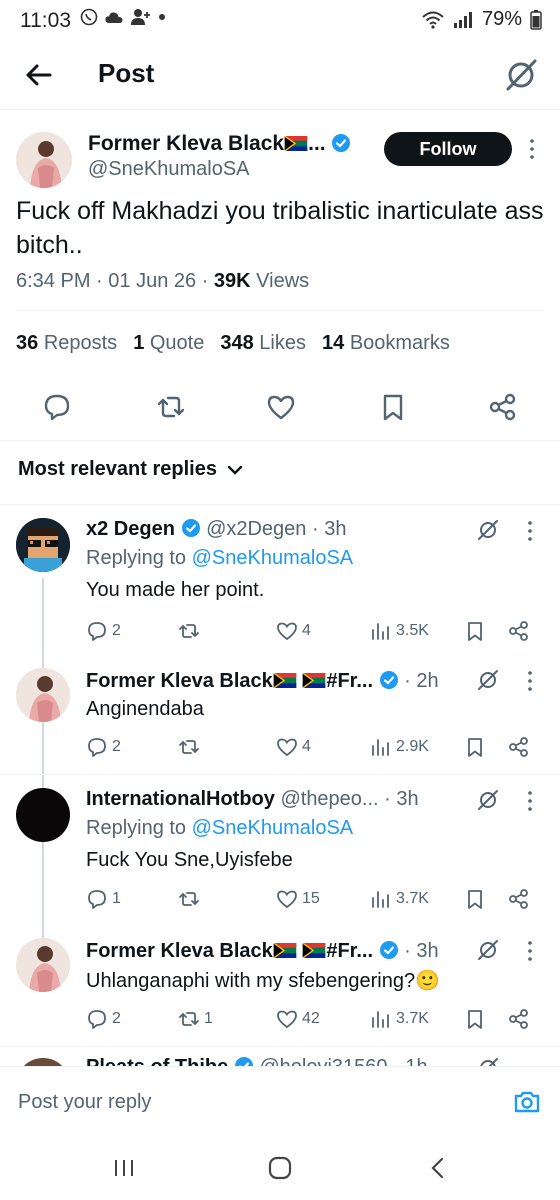 Image resolution: width=560 pixels, height=1200 pixels. What do you see at coordinates (399, 747) in the screenshot?
I see `views-button: 2.9K` at bounding box center [399, 747].